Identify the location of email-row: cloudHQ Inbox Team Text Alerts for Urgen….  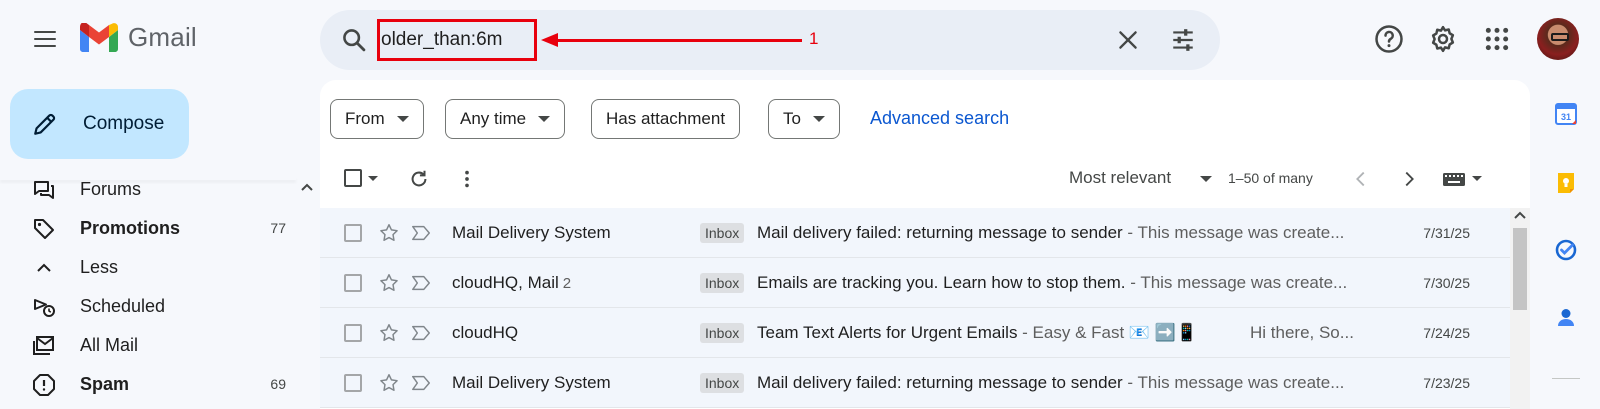
(915, 333).